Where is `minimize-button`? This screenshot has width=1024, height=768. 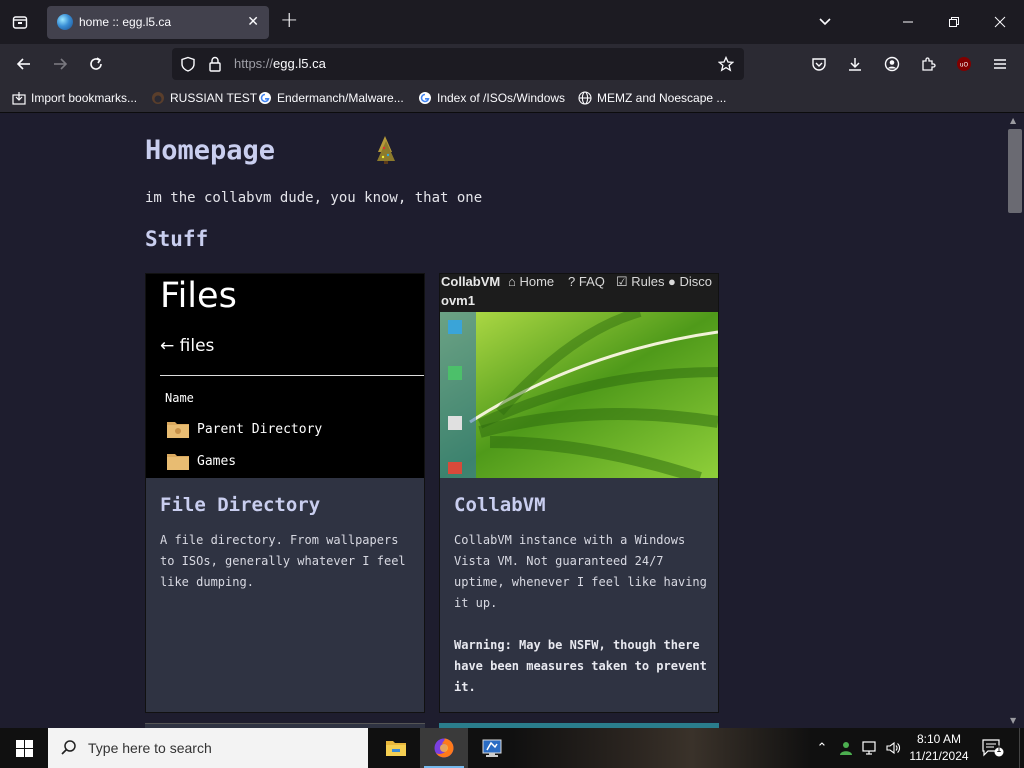
minimize-button is located at coordinates (908, 22).